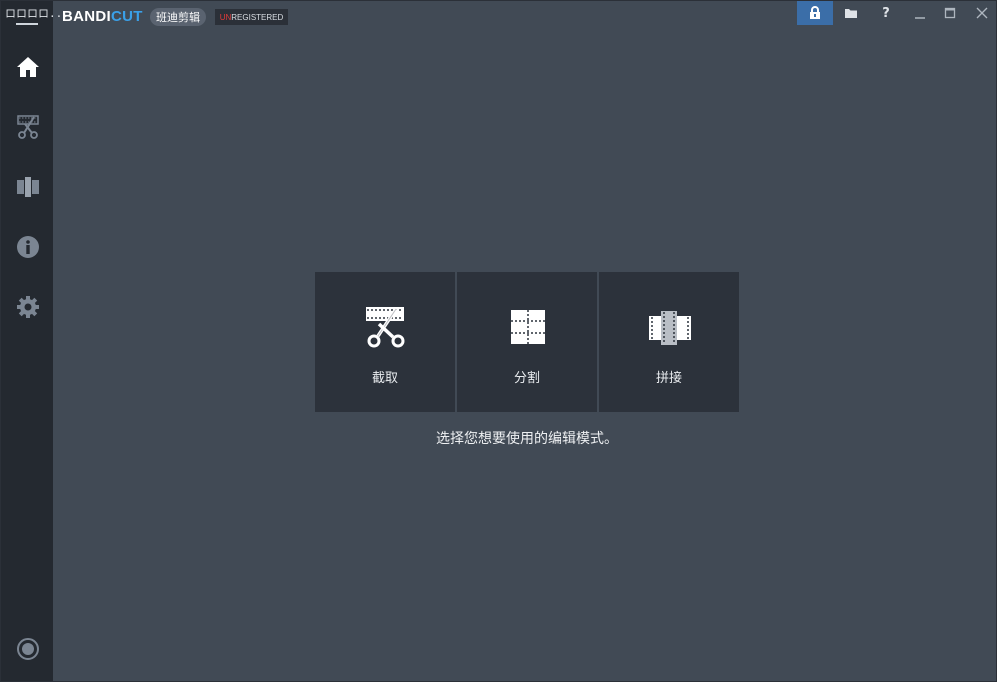 The height and width of the screenshot is (682, 997). I want to click on close-button, so click(982, 13).